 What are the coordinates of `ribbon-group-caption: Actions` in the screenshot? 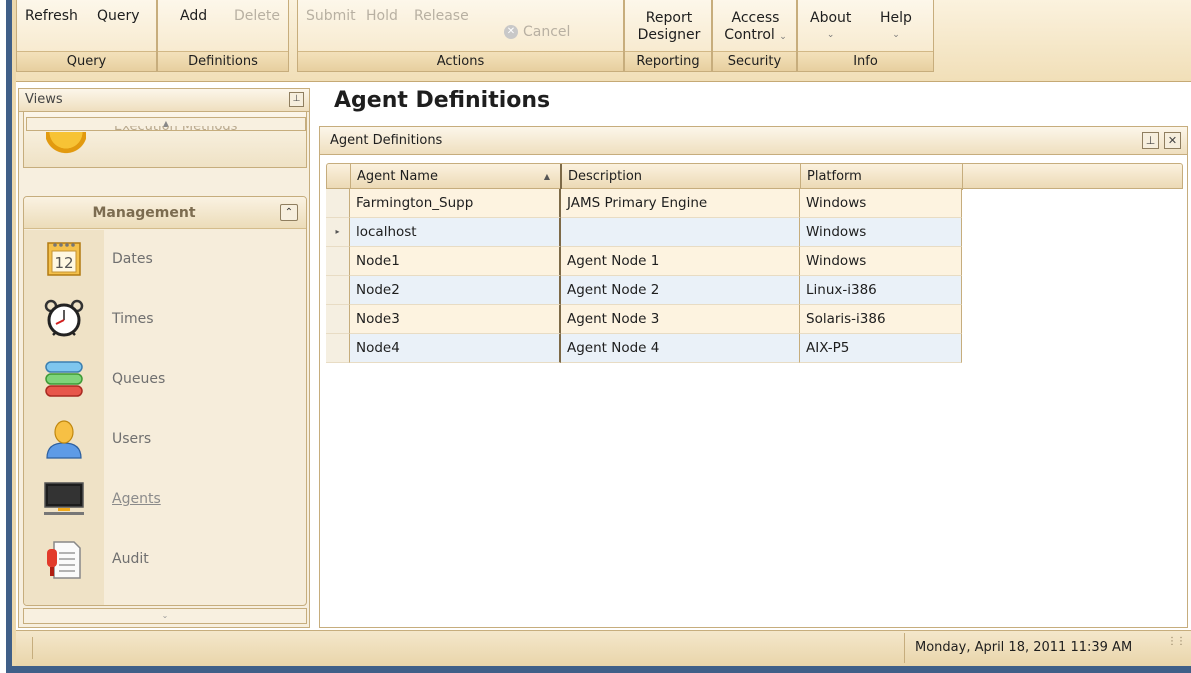 It's located at (460, 61).